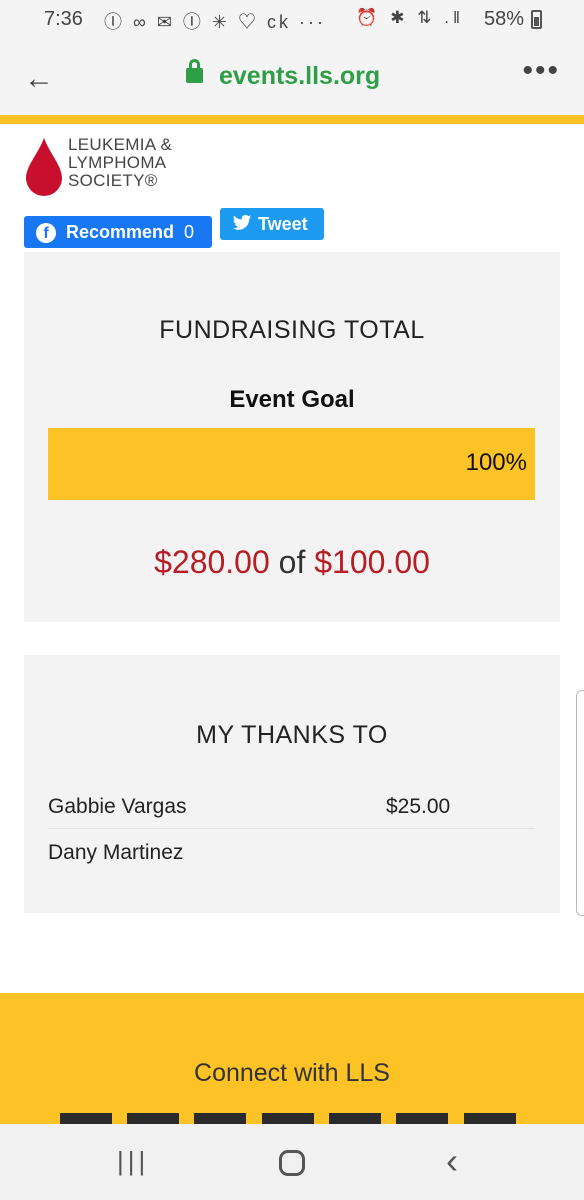  What do you see at coordinates (117, 162) in the screenshot?
I see `logo-line-2: LYMPHOMA` at bounding box center [117, 162].